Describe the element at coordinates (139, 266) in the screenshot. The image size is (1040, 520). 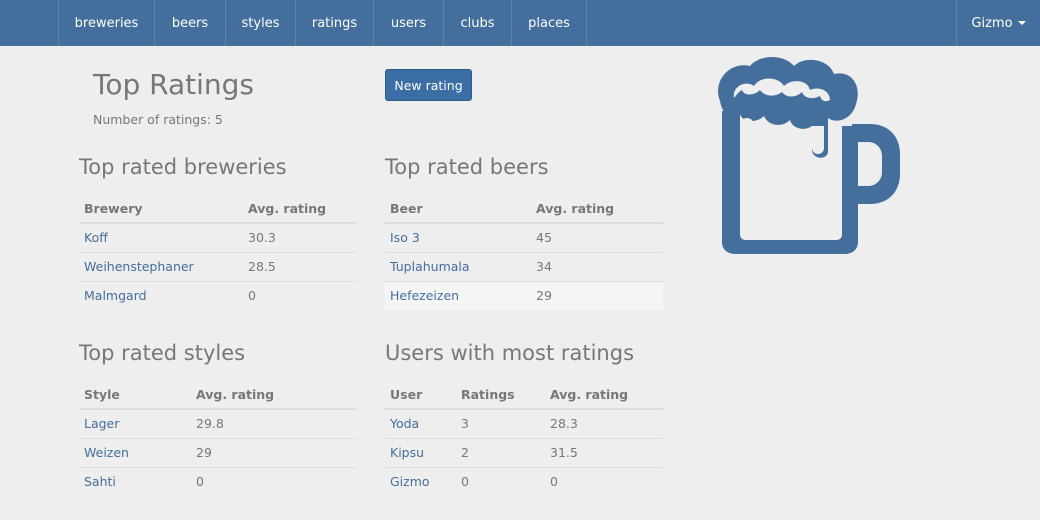
I see `brewery-link: Weihenstephaner` at that location.